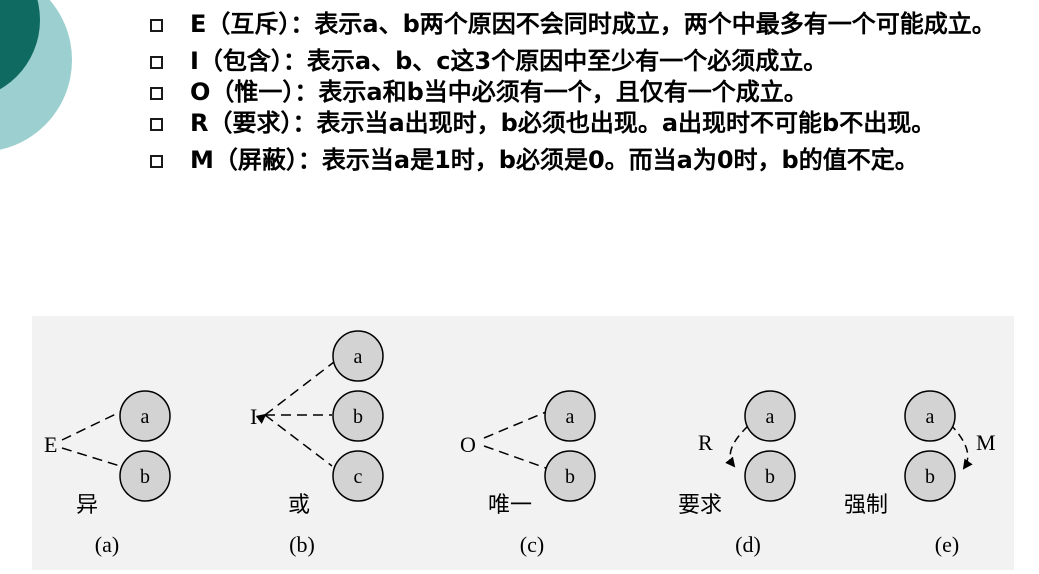  Describe the element at coordinates (563, 123) in the screenshot. I see `bullet-text: R（要求）：表示当a出现时，b必须也出现。a出现时不可能b不出现。` at that location.